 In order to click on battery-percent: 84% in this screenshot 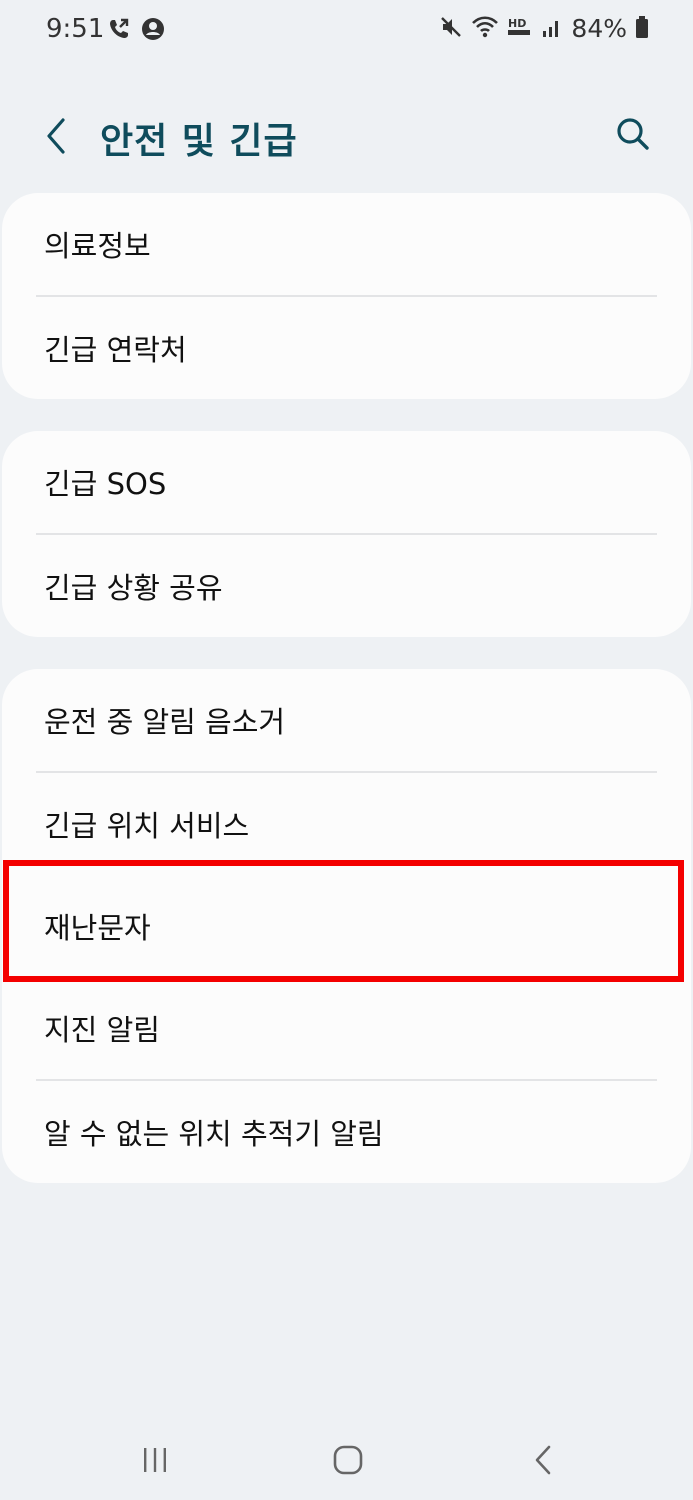, I will do `click(599, 28)`.